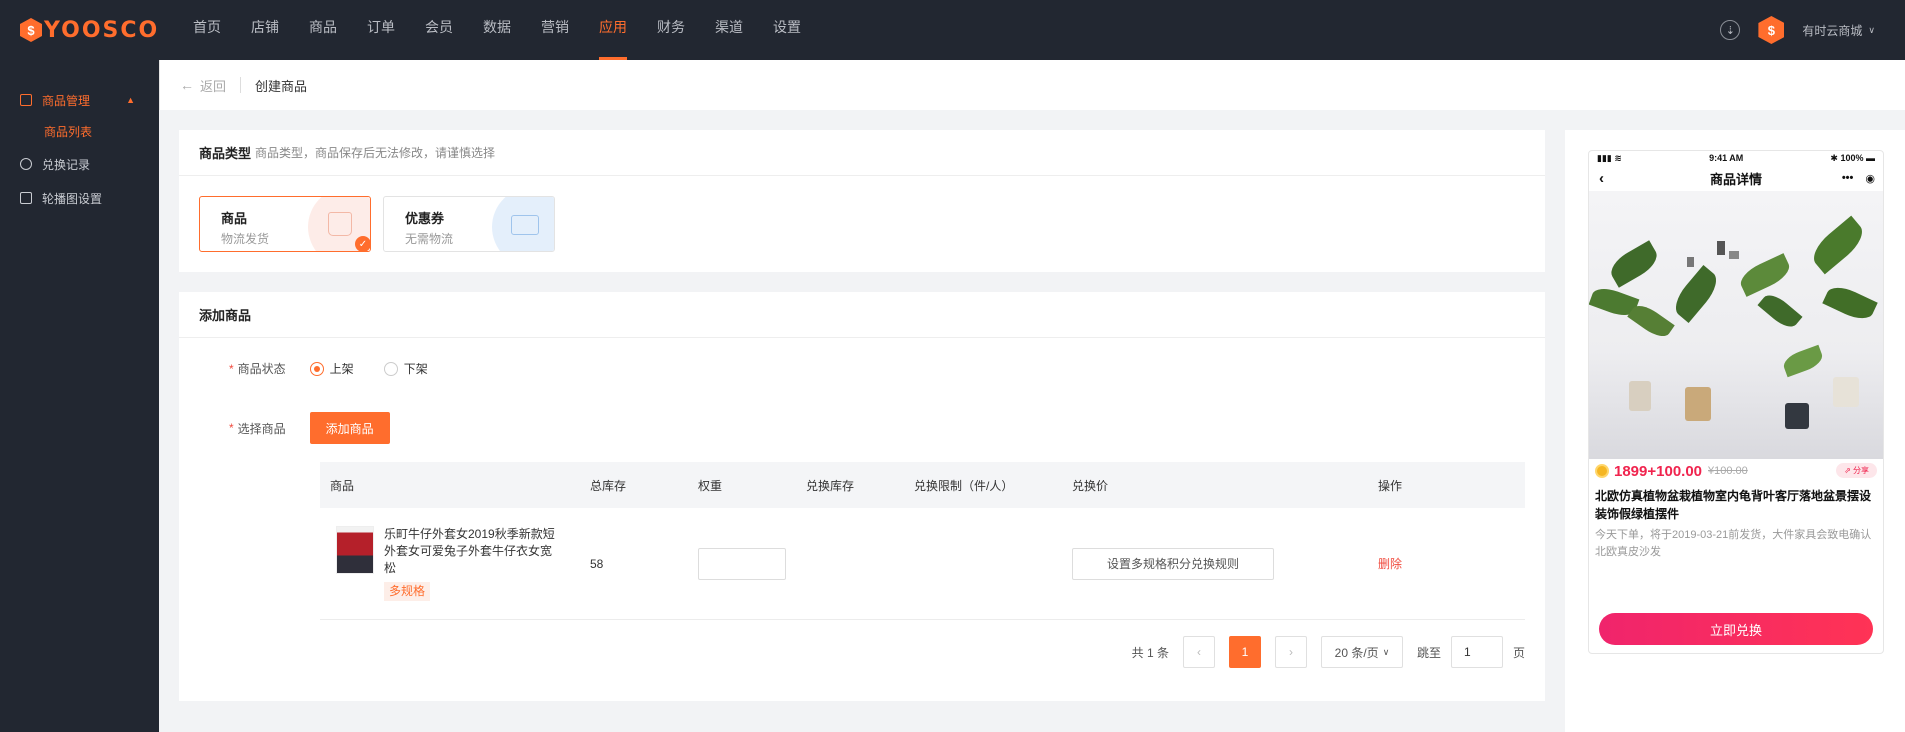 This screenshot has width=1905, height=732. Describe the element at coordinates (285, 224) in the screenshot. I see `type-card-goods: 商品 物流发货 ✓` at that location.